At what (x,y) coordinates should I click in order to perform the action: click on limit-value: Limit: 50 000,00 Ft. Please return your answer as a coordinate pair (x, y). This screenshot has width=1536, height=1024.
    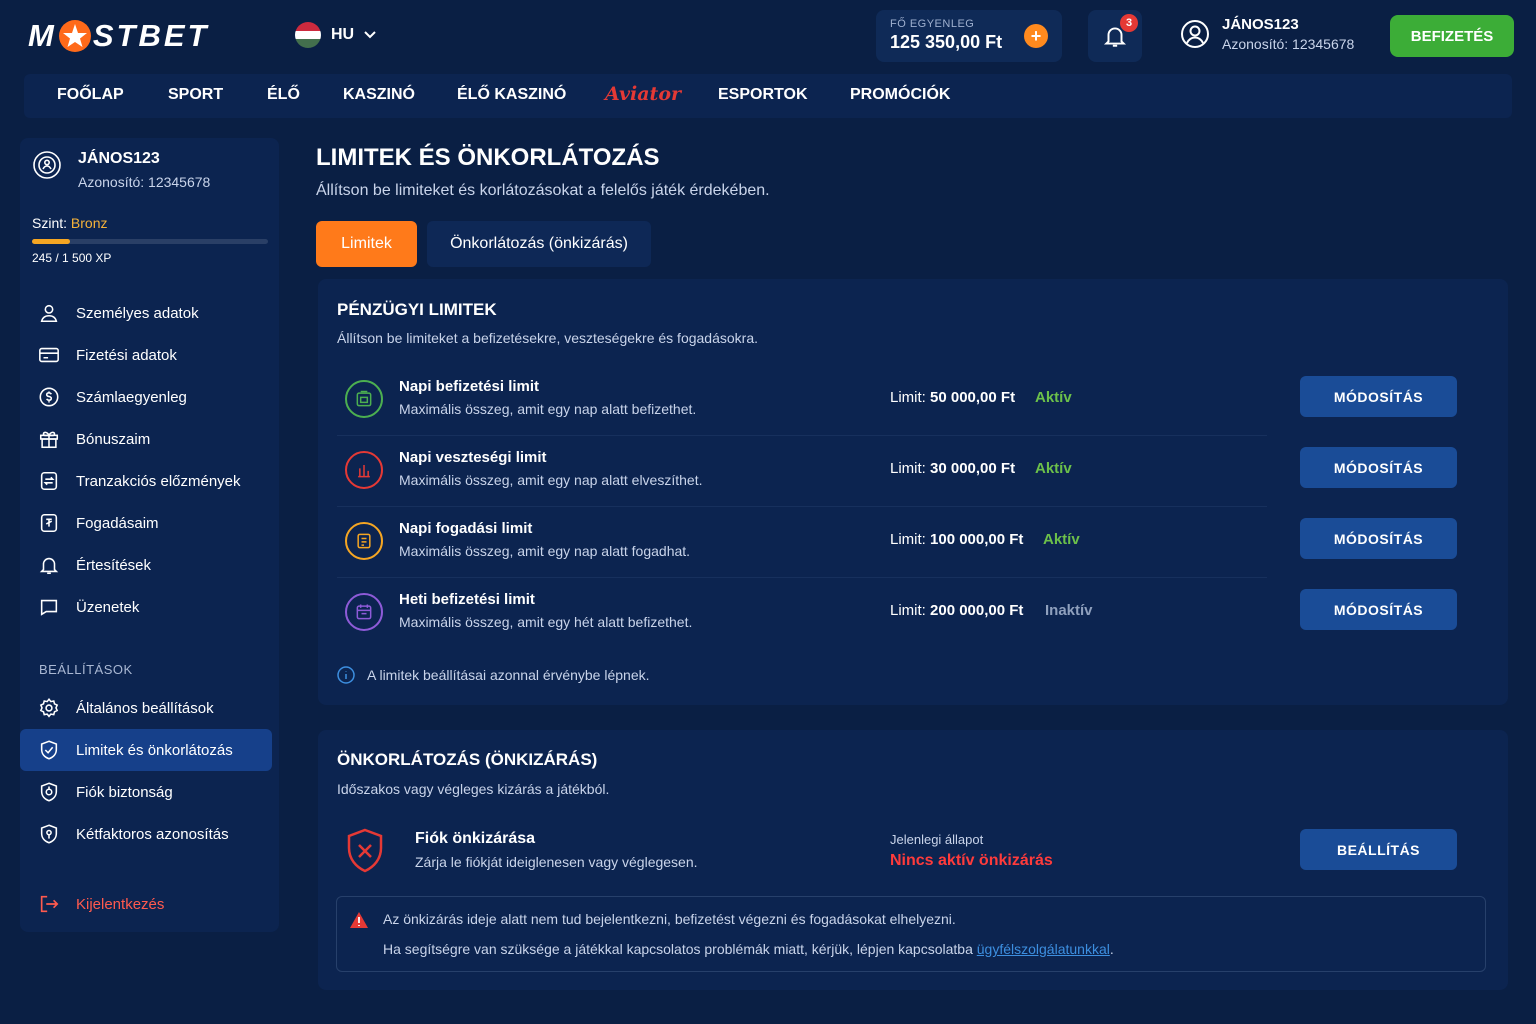
    Looking at the image, I should click on (952, 397).